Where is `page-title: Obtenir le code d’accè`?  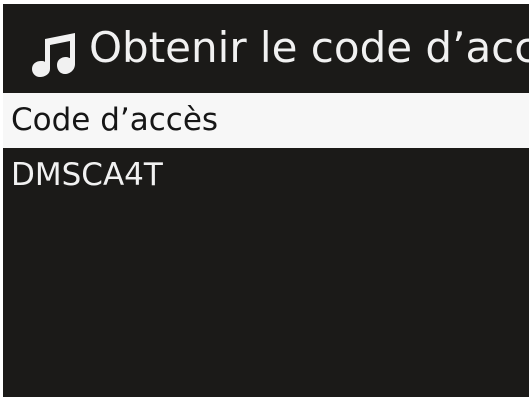 page-title: Obtenir le code d’accè is located at coordinates (309, 47).